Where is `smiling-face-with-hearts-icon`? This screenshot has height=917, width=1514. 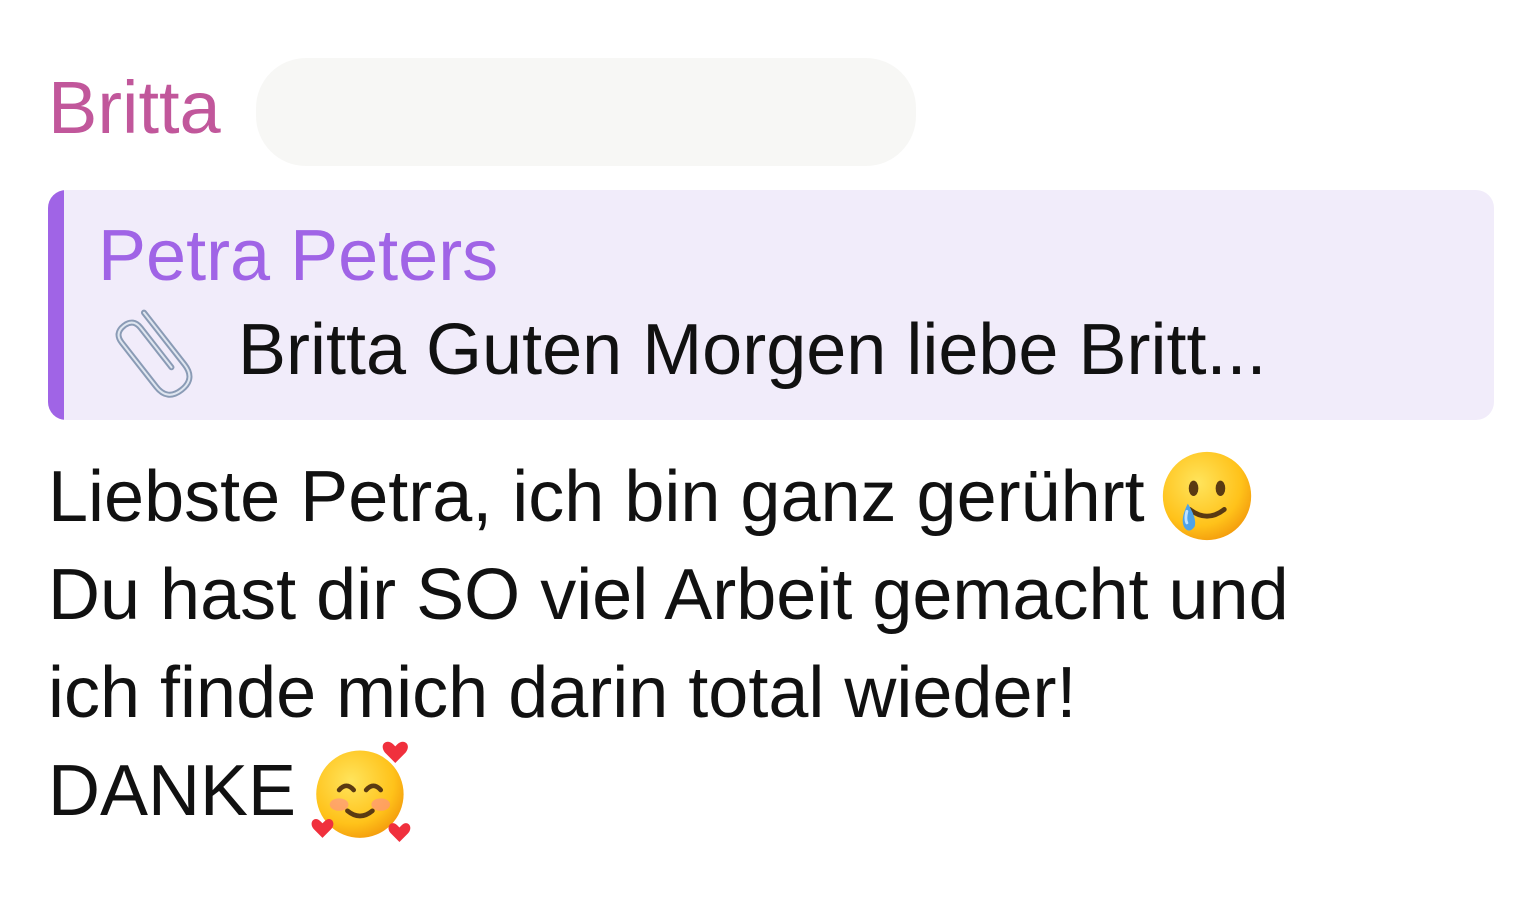
smiling-face-with-hearts-icon is located at coordinates (361, 791).